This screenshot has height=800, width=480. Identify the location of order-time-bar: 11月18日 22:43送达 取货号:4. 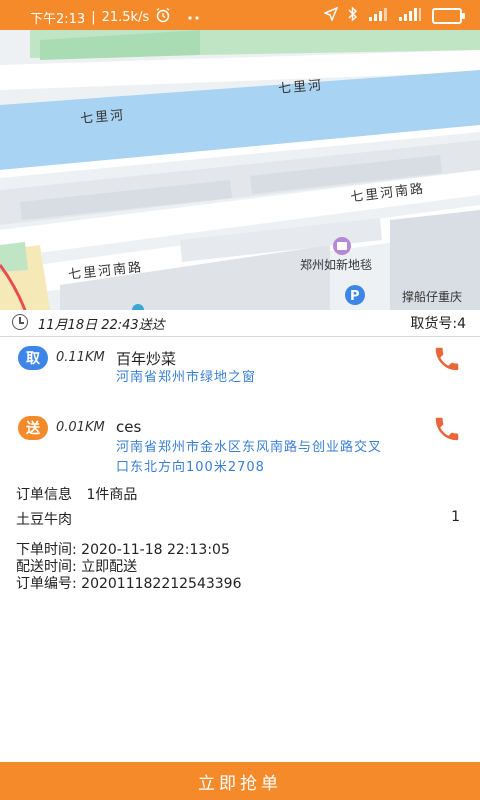
(240, 323).